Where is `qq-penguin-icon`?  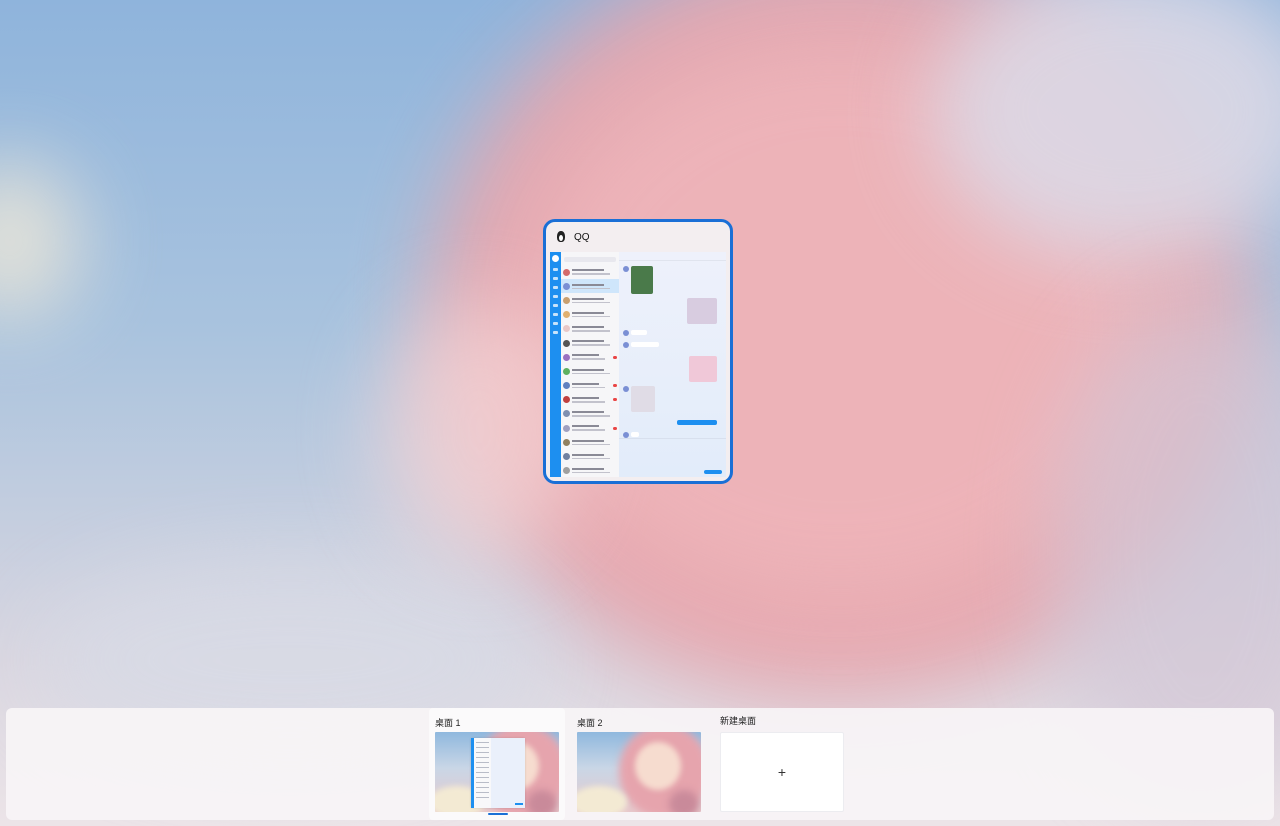
qq-penguin-icon is located at coordinates (561, 237).